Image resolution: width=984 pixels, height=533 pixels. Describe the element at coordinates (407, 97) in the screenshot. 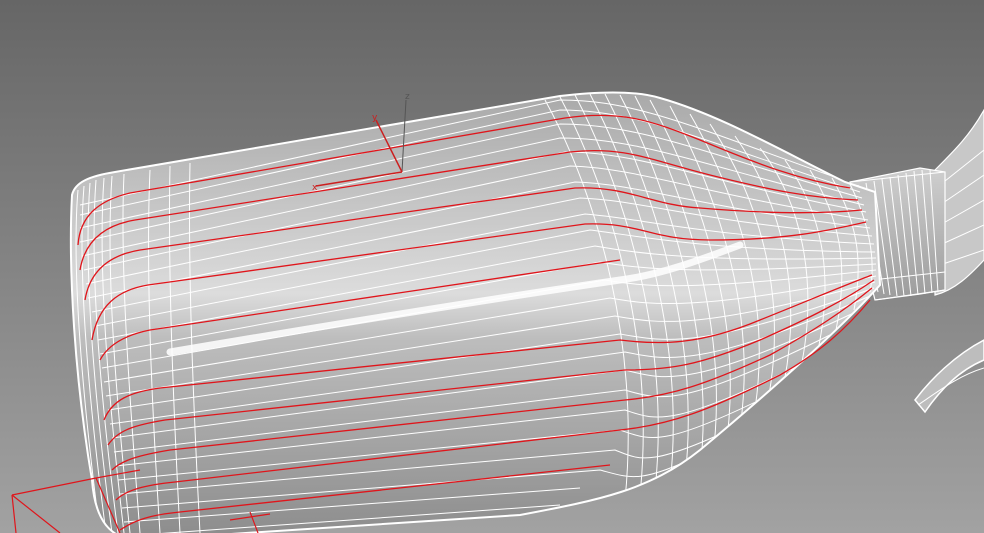

I see `z-axis-label: z` at that location.